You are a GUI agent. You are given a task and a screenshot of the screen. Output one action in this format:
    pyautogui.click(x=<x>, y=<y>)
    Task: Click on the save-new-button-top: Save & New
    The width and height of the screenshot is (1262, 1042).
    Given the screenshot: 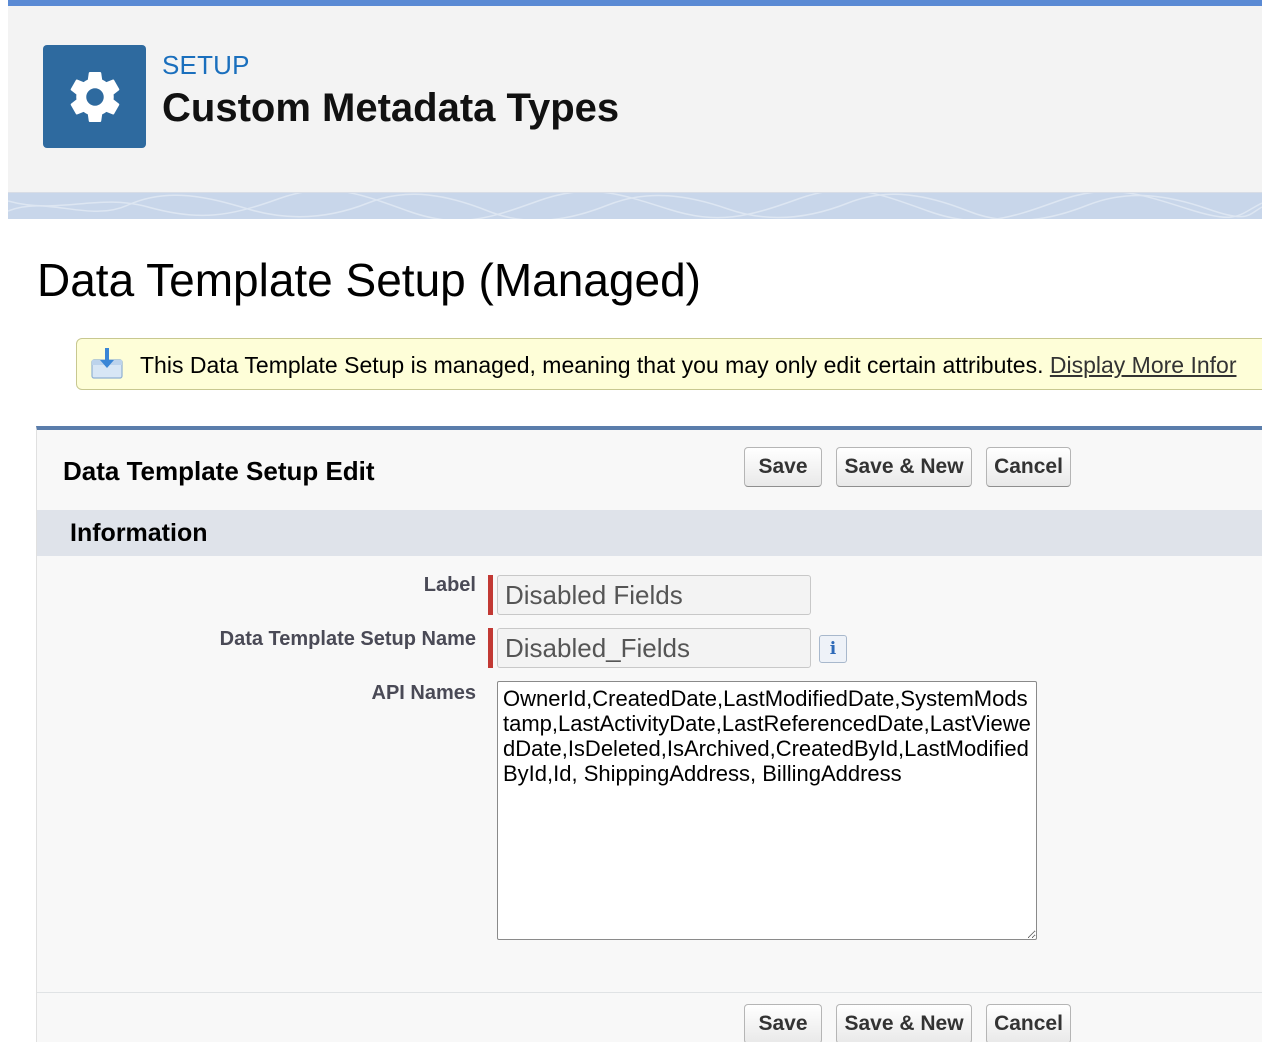 What is the action you would take?
    pyautogui.click(x=904, y=467)
    